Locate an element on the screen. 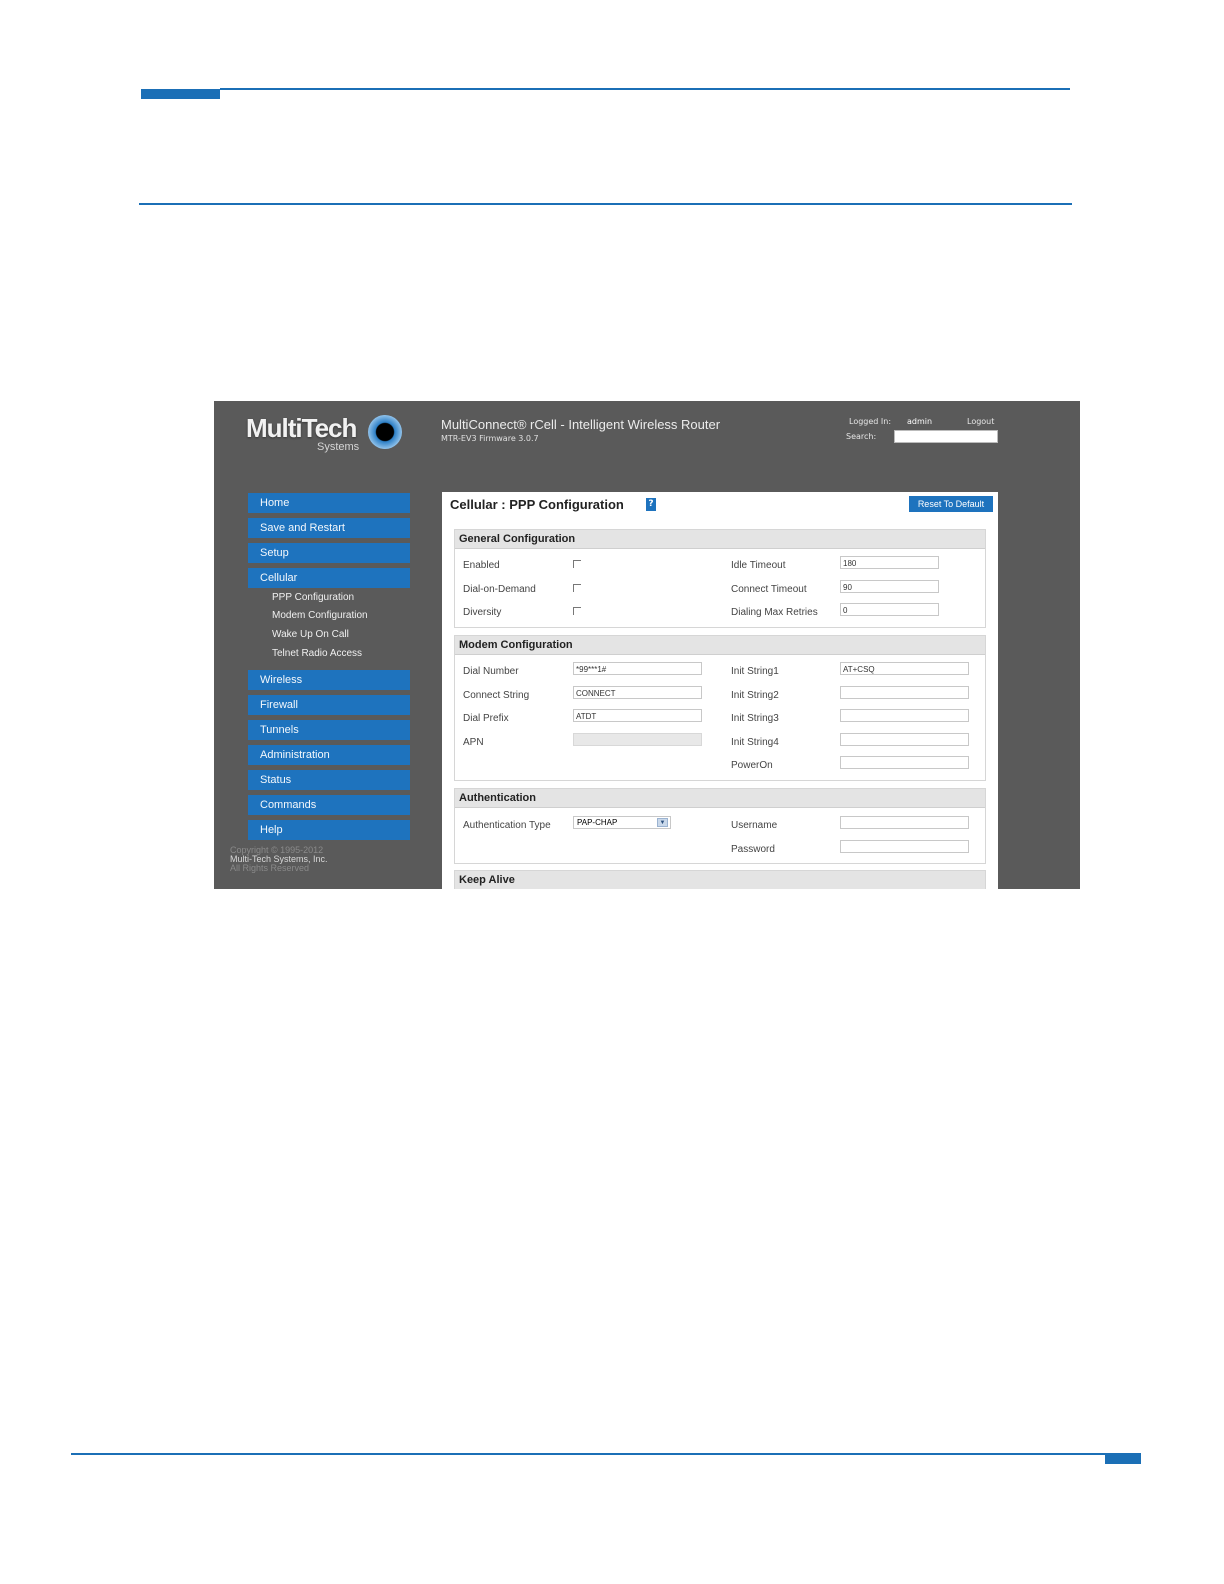 The width and height of the screenshot is (1224, 1584). multitech-logo-icon is located at coordinates (385, 432).